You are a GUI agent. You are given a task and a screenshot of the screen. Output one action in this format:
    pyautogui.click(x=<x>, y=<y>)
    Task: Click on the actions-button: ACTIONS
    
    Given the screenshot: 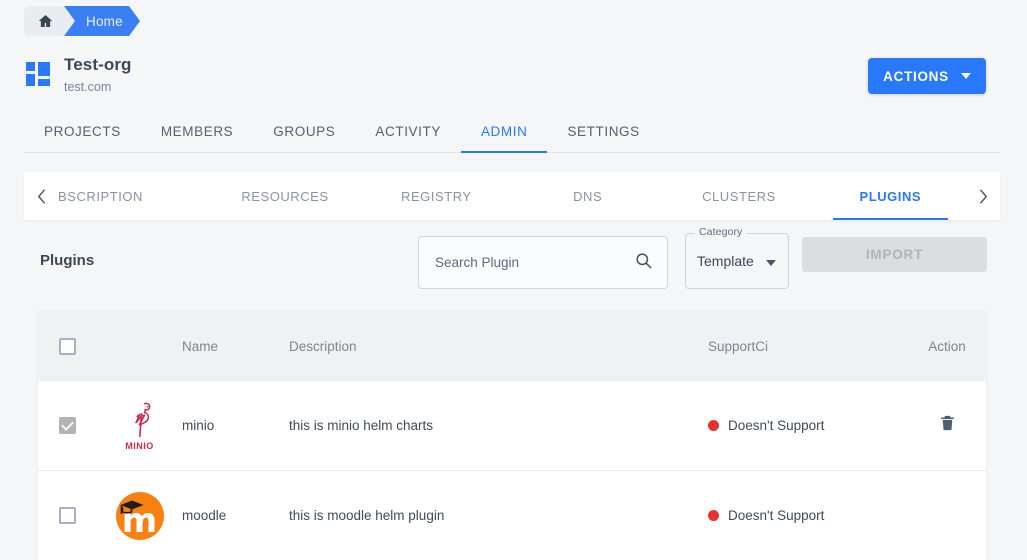 What is the action you would take?
    pyautogui.click(x=927, y=76)
    